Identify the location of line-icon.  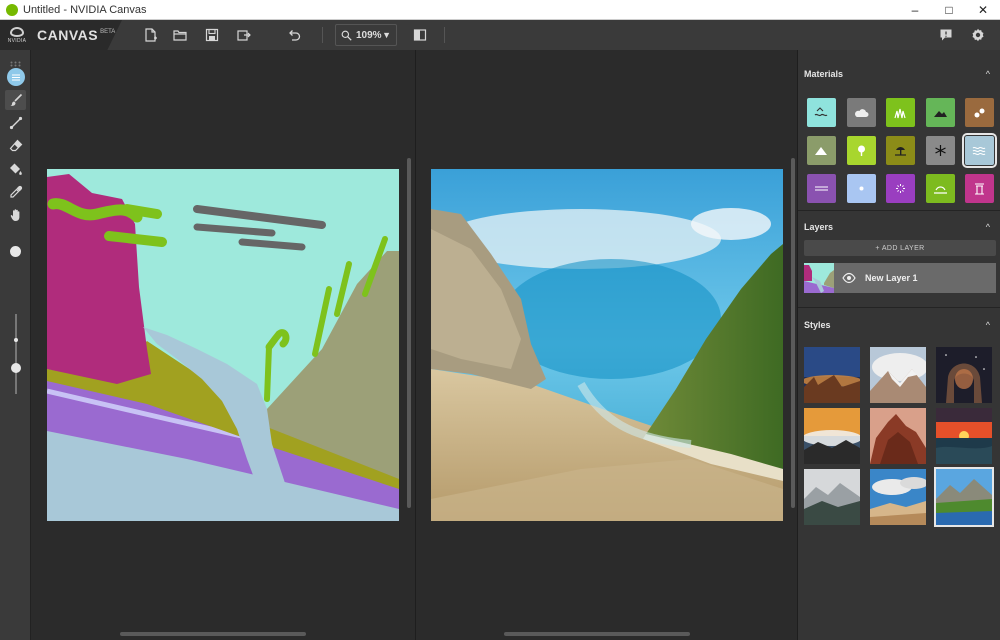
(15, 123).